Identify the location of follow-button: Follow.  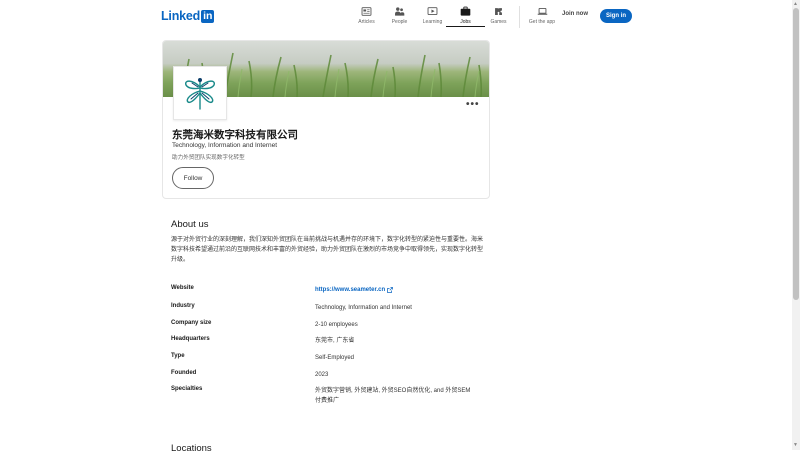
(193, 178).